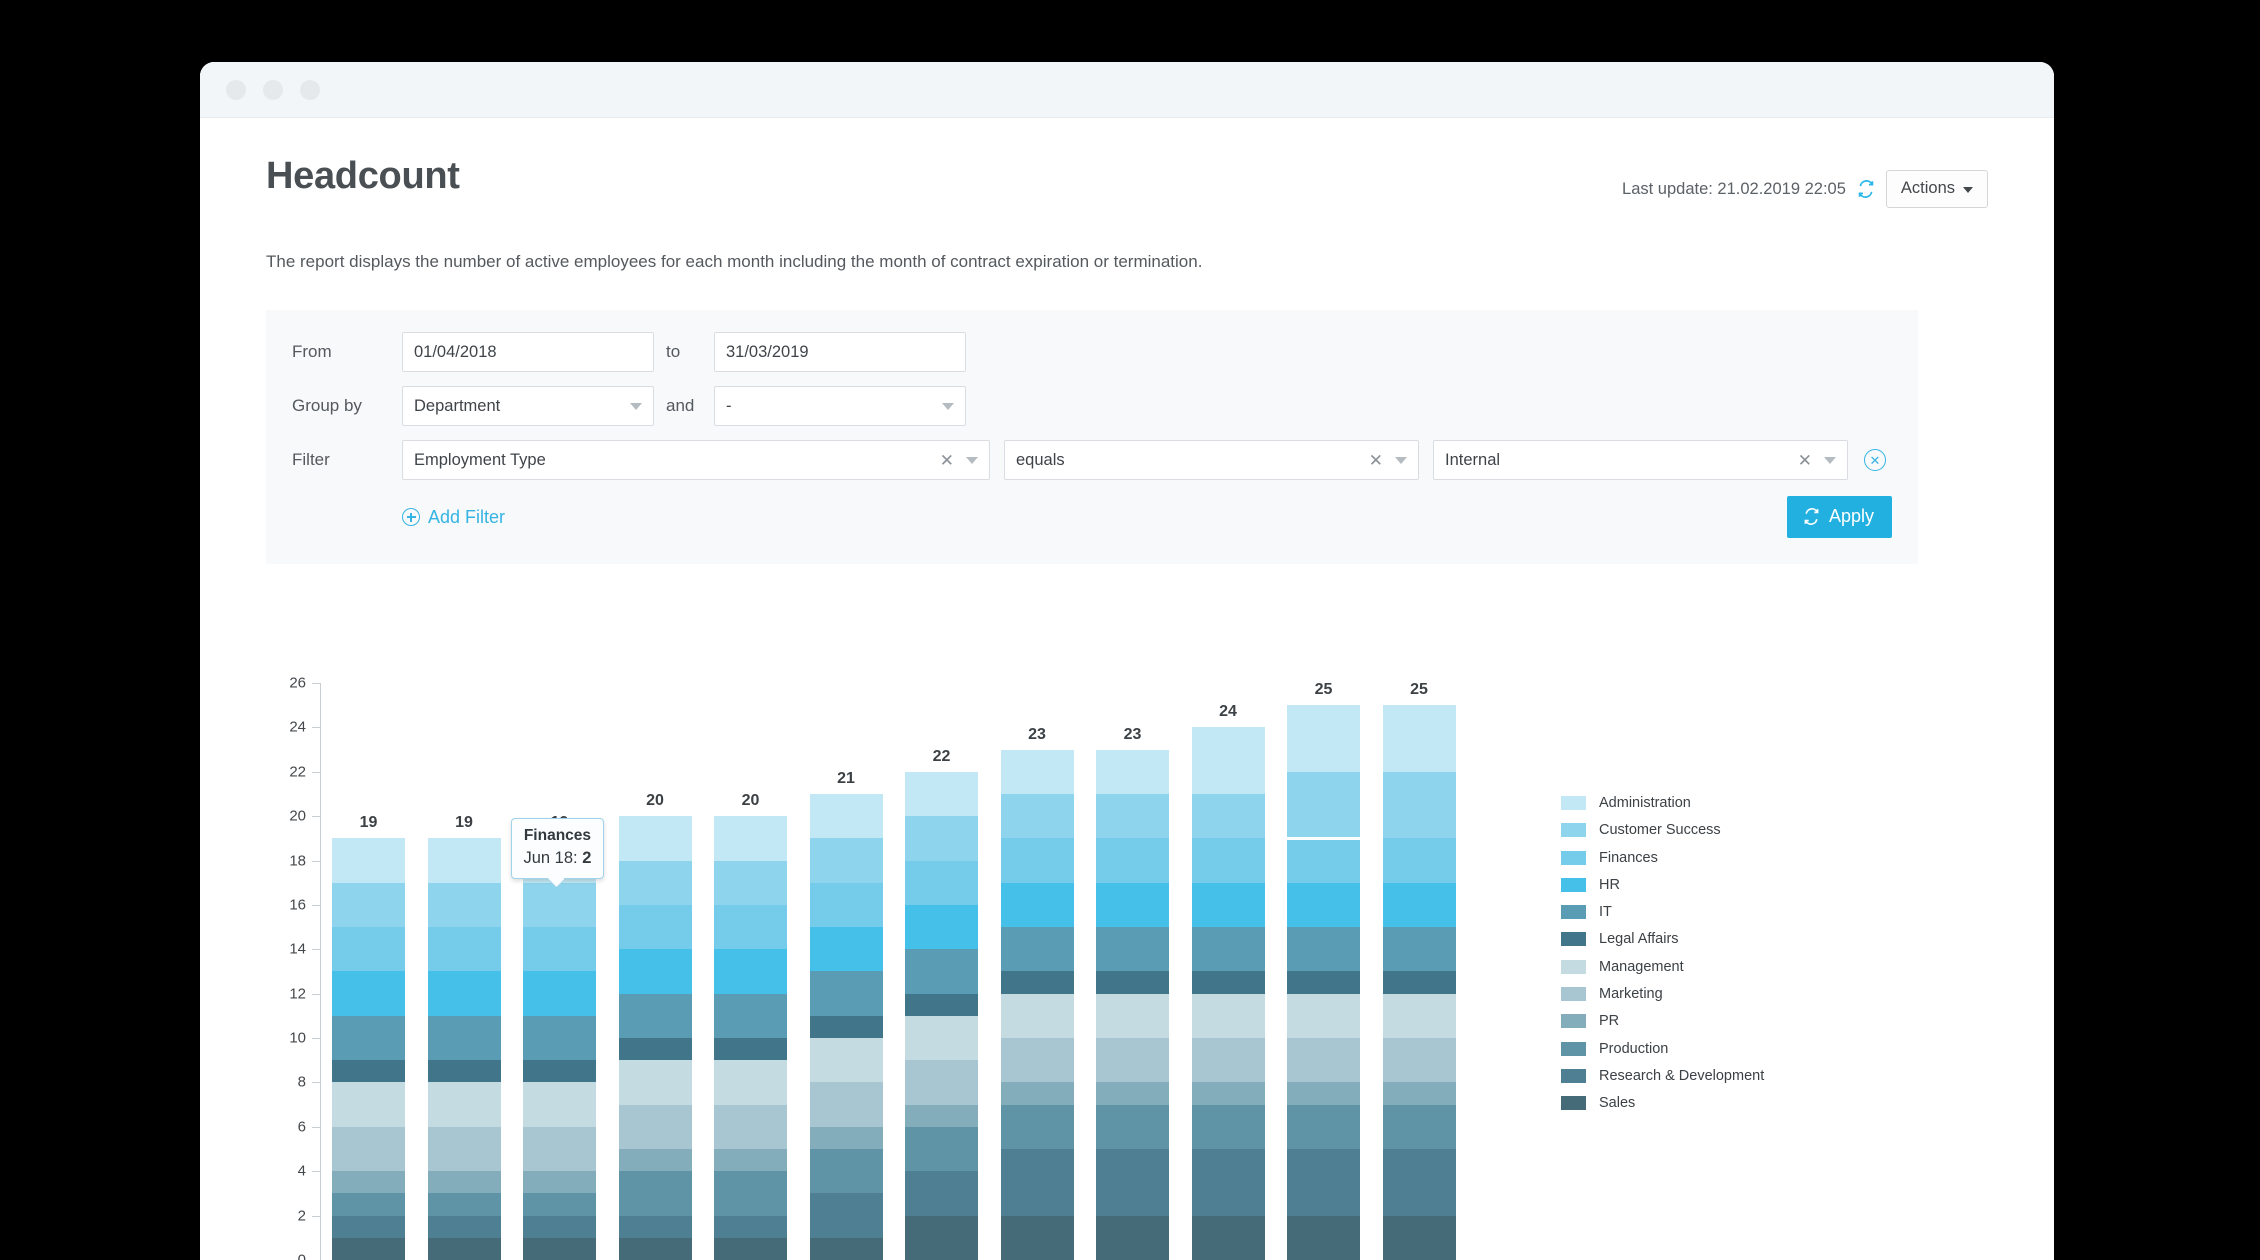 The width and height of the screenshot is (2260, 1260). What do you see at coordinates (1711, 830) in the screenshot?
I see `legend-item: Customer Success` at bounding box center [1711, 830].